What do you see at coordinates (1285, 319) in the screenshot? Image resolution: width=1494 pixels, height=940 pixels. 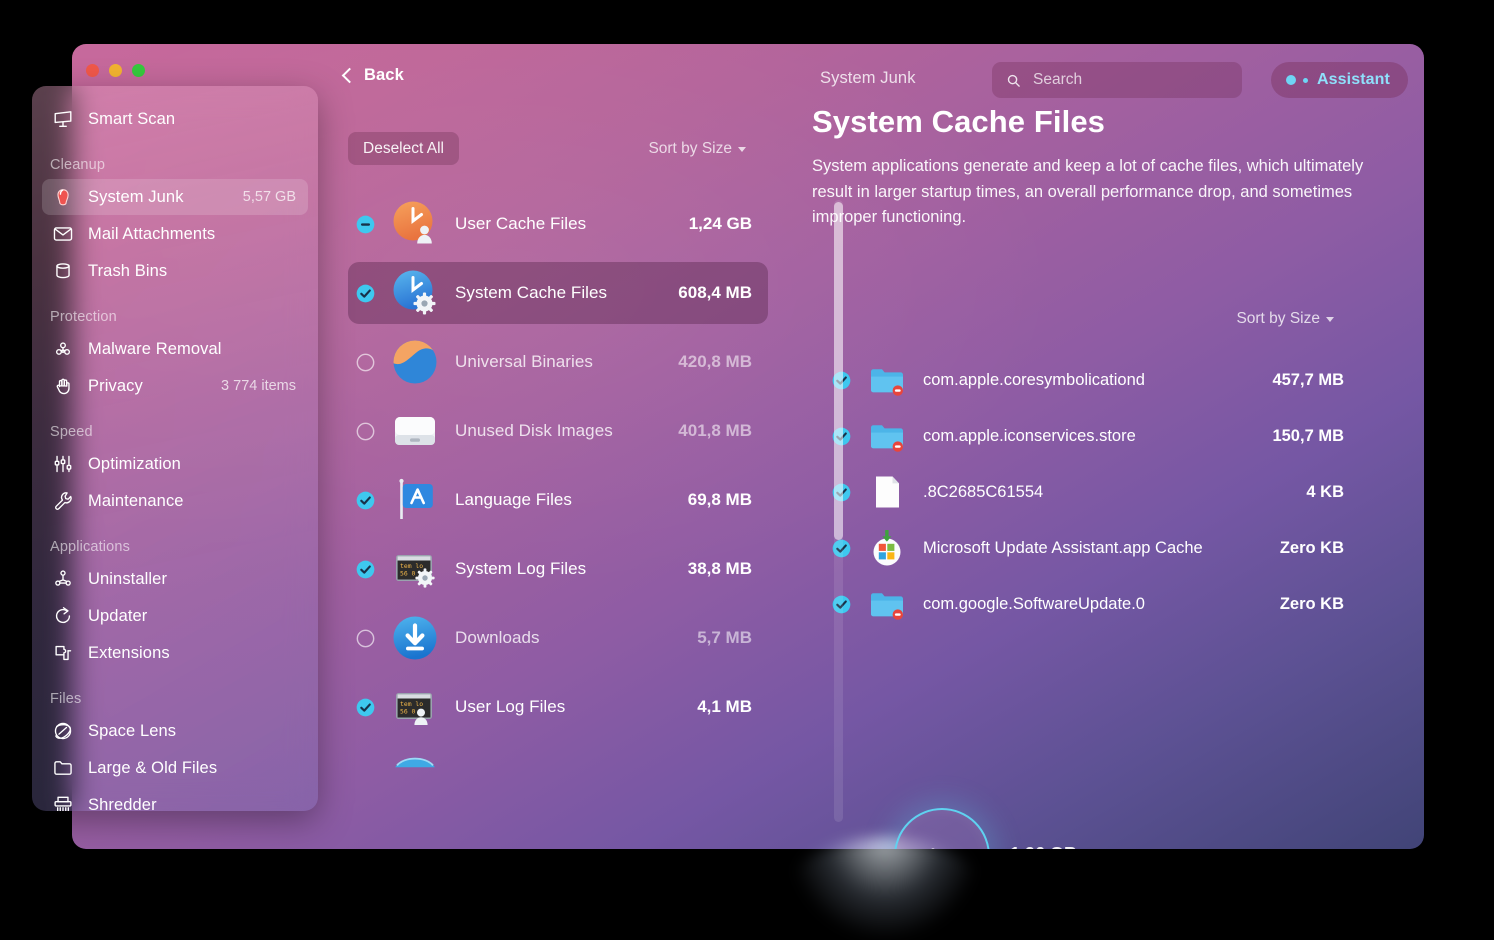 I see `detail-sort-by-size: Sort by Size` at bounding box center [1285, 319].